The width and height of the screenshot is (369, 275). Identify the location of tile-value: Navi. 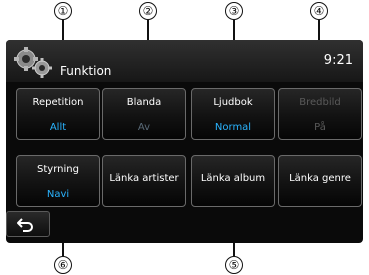
(58, 194).